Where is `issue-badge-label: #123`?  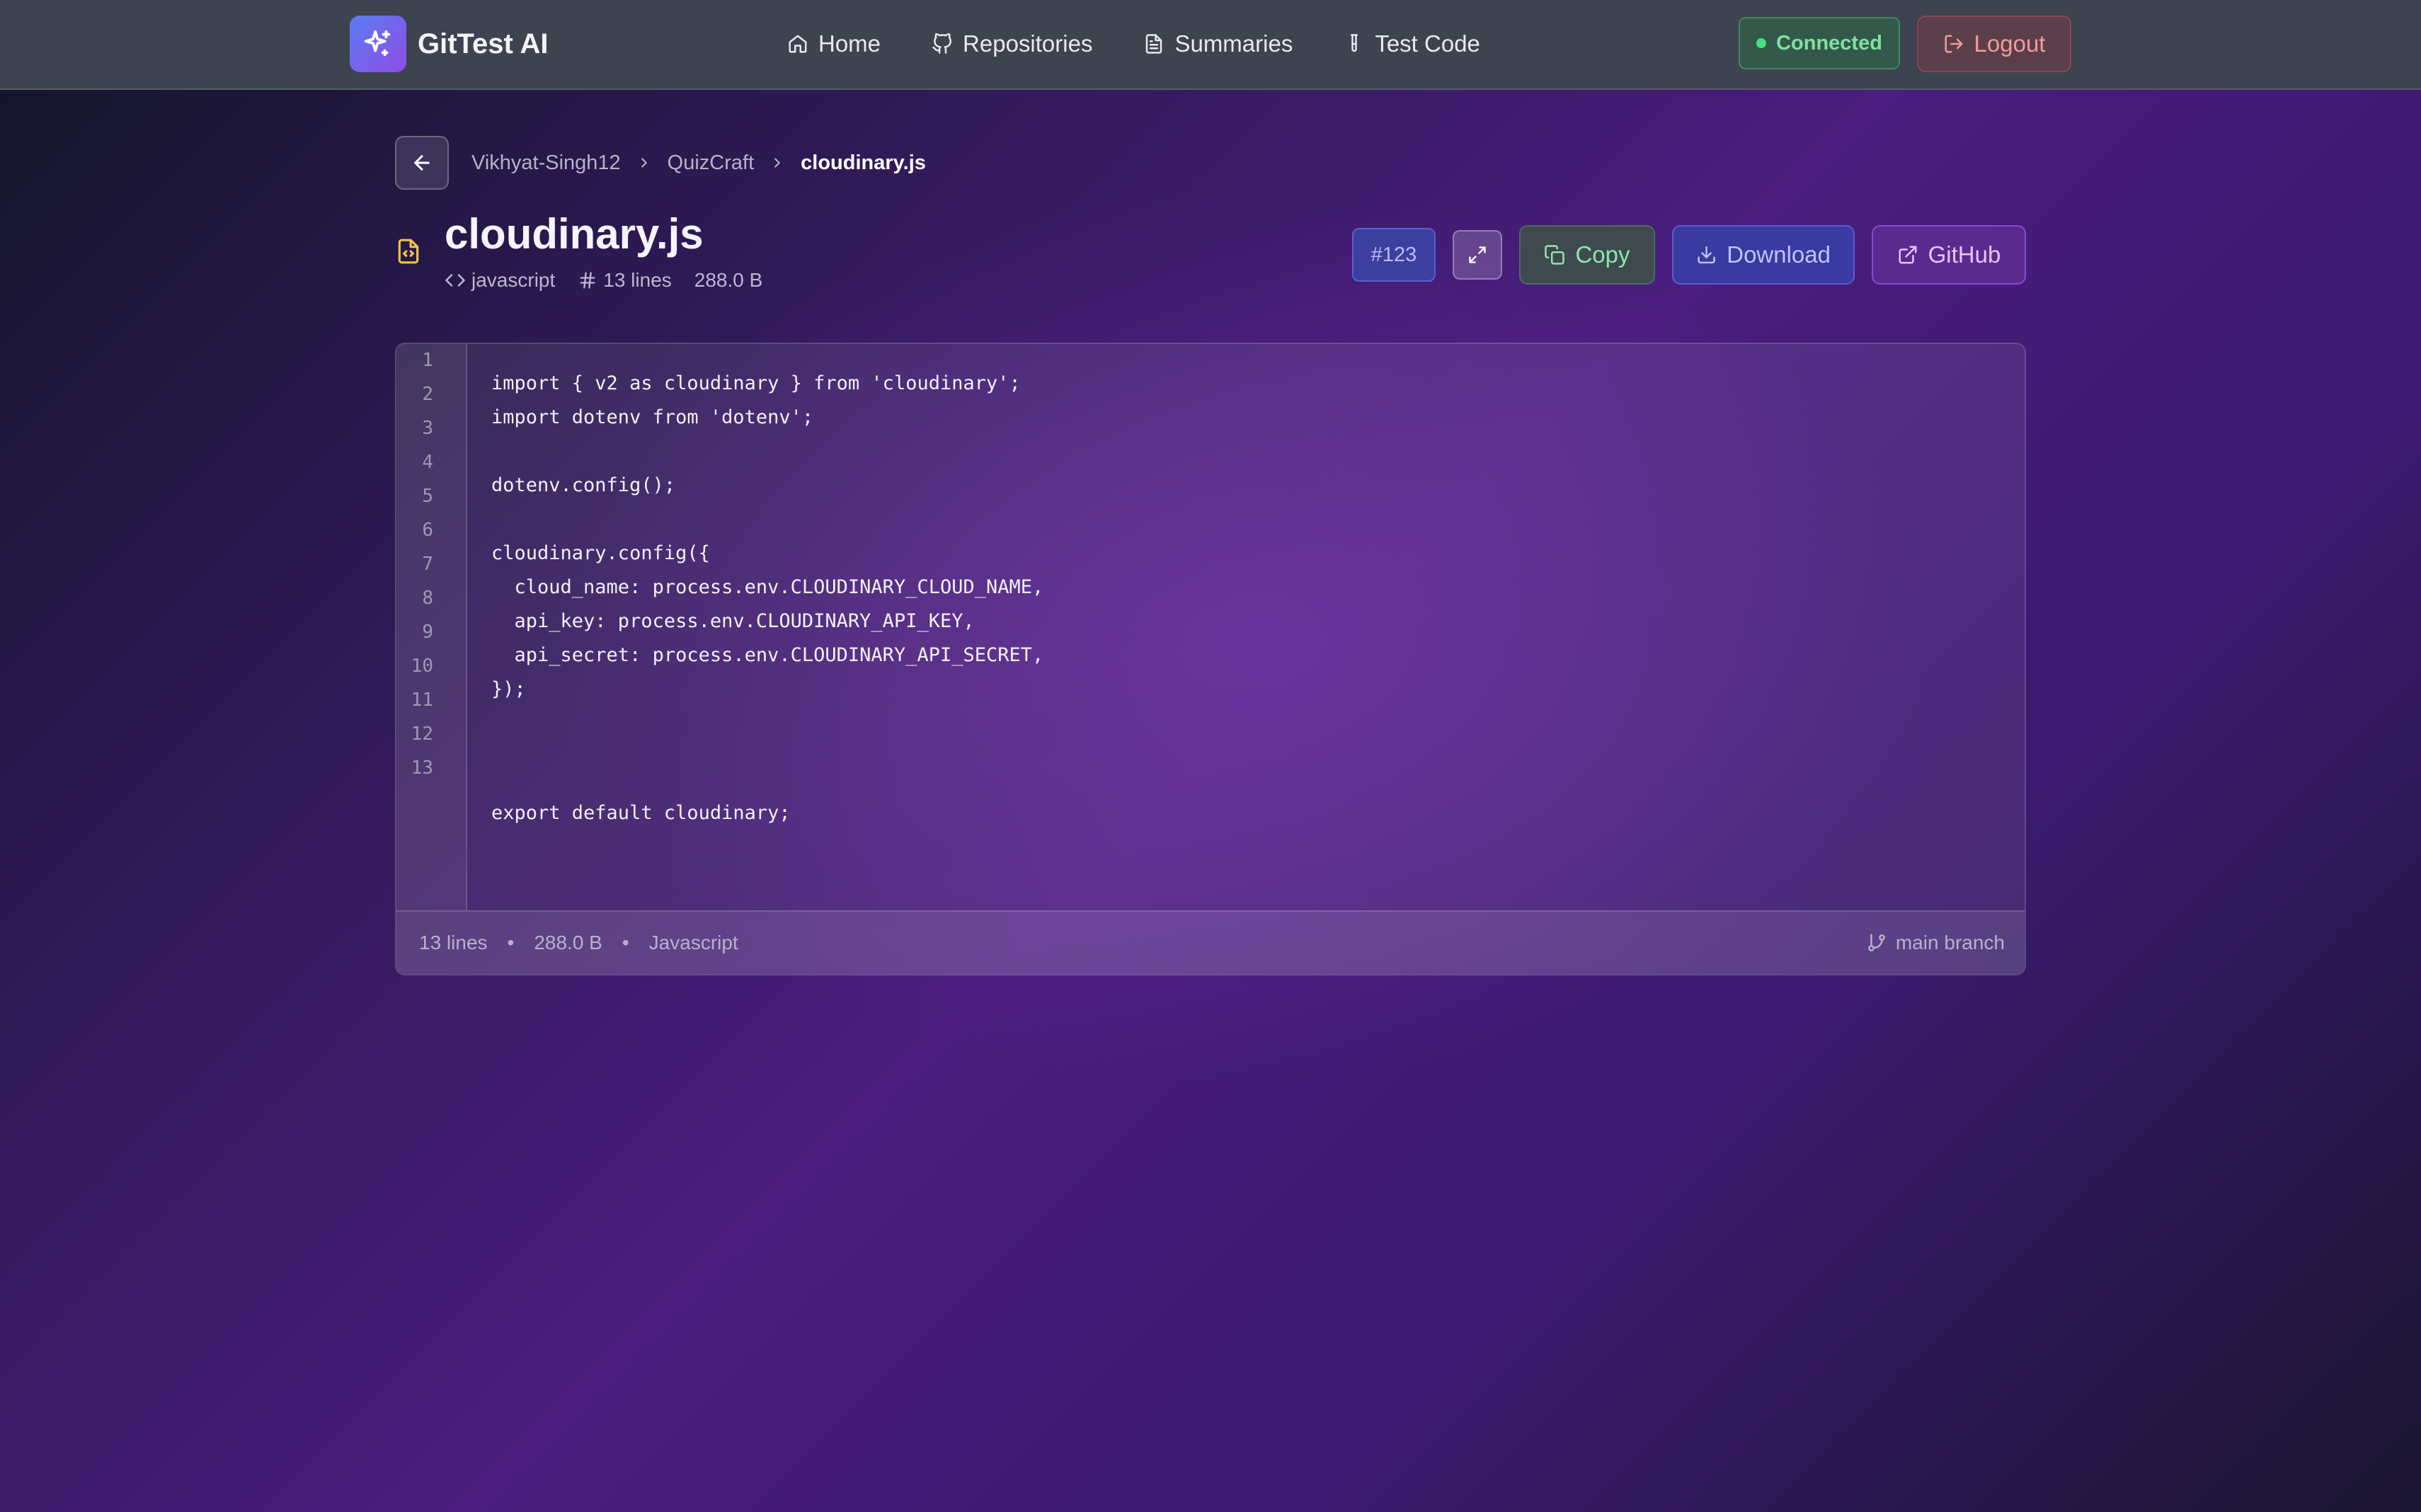
issue-badge-label: #123 is located at coordinates (1393, 255).